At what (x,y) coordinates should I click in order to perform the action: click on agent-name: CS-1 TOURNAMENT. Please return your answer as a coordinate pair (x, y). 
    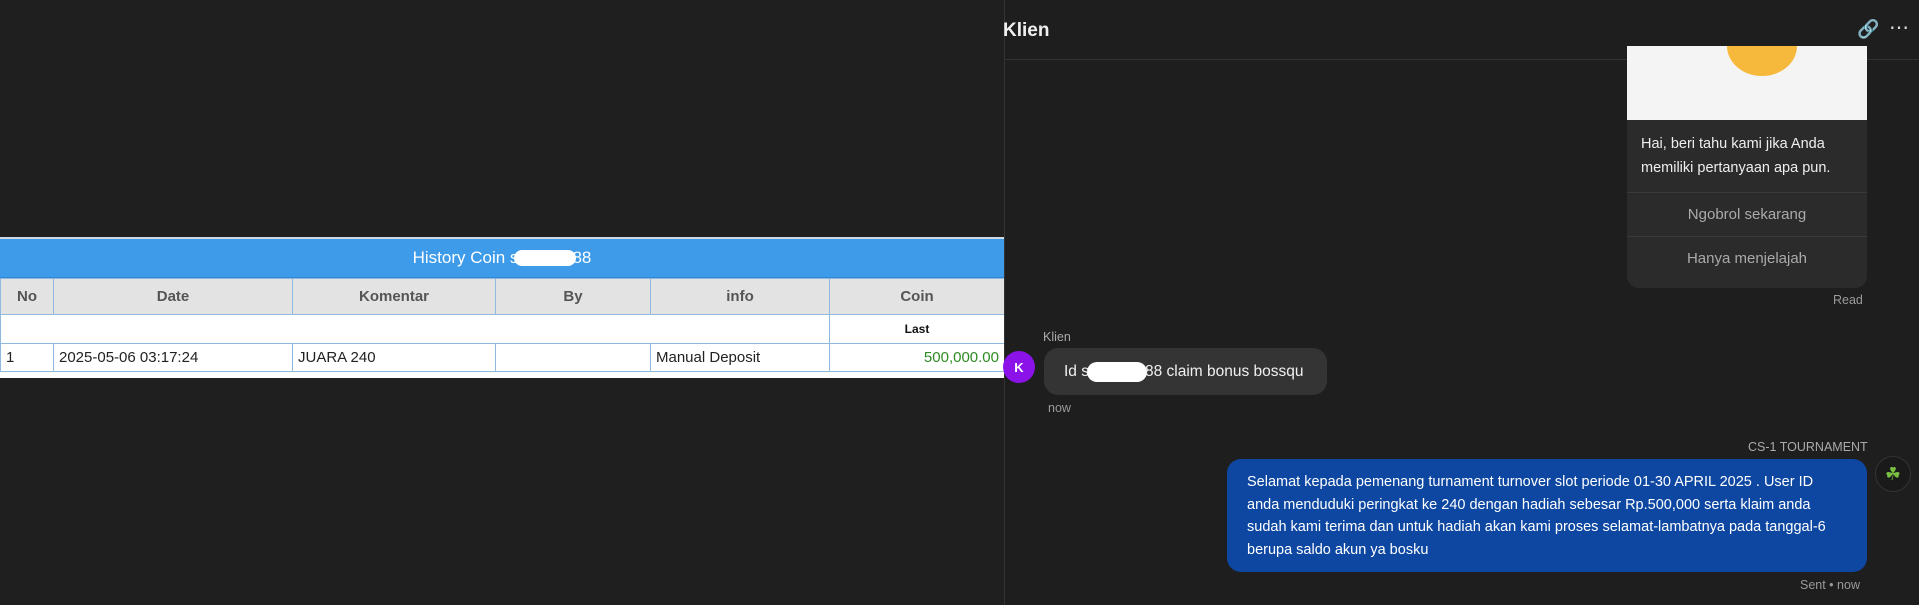
    Looking at the image, I should click on (1808, 447).